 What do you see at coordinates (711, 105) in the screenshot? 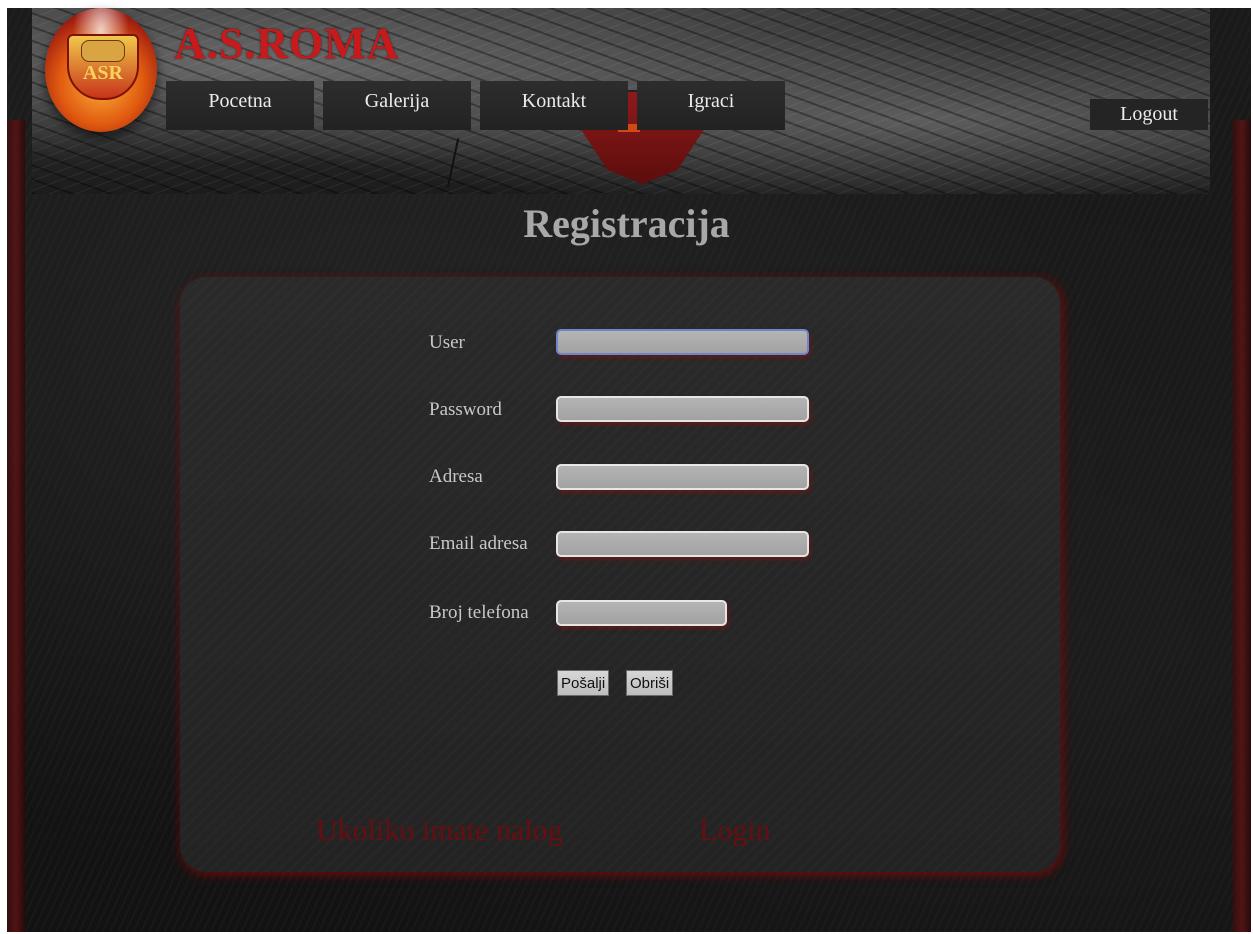
I see `nav-item-igraci: Igraci` at bounding box center [711, 105].